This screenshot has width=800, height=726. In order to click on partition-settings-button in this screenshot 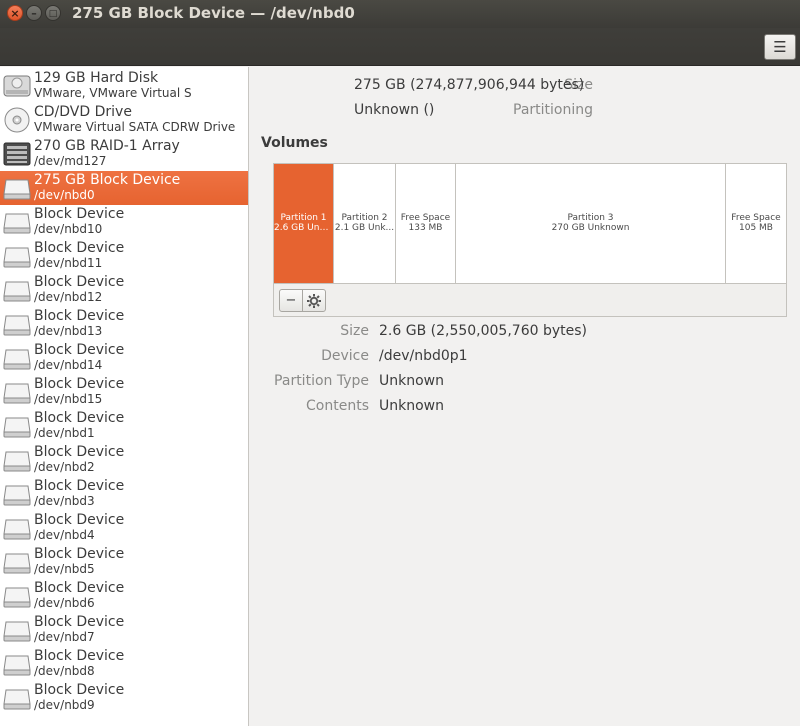, I will do `click(314, 300)`.